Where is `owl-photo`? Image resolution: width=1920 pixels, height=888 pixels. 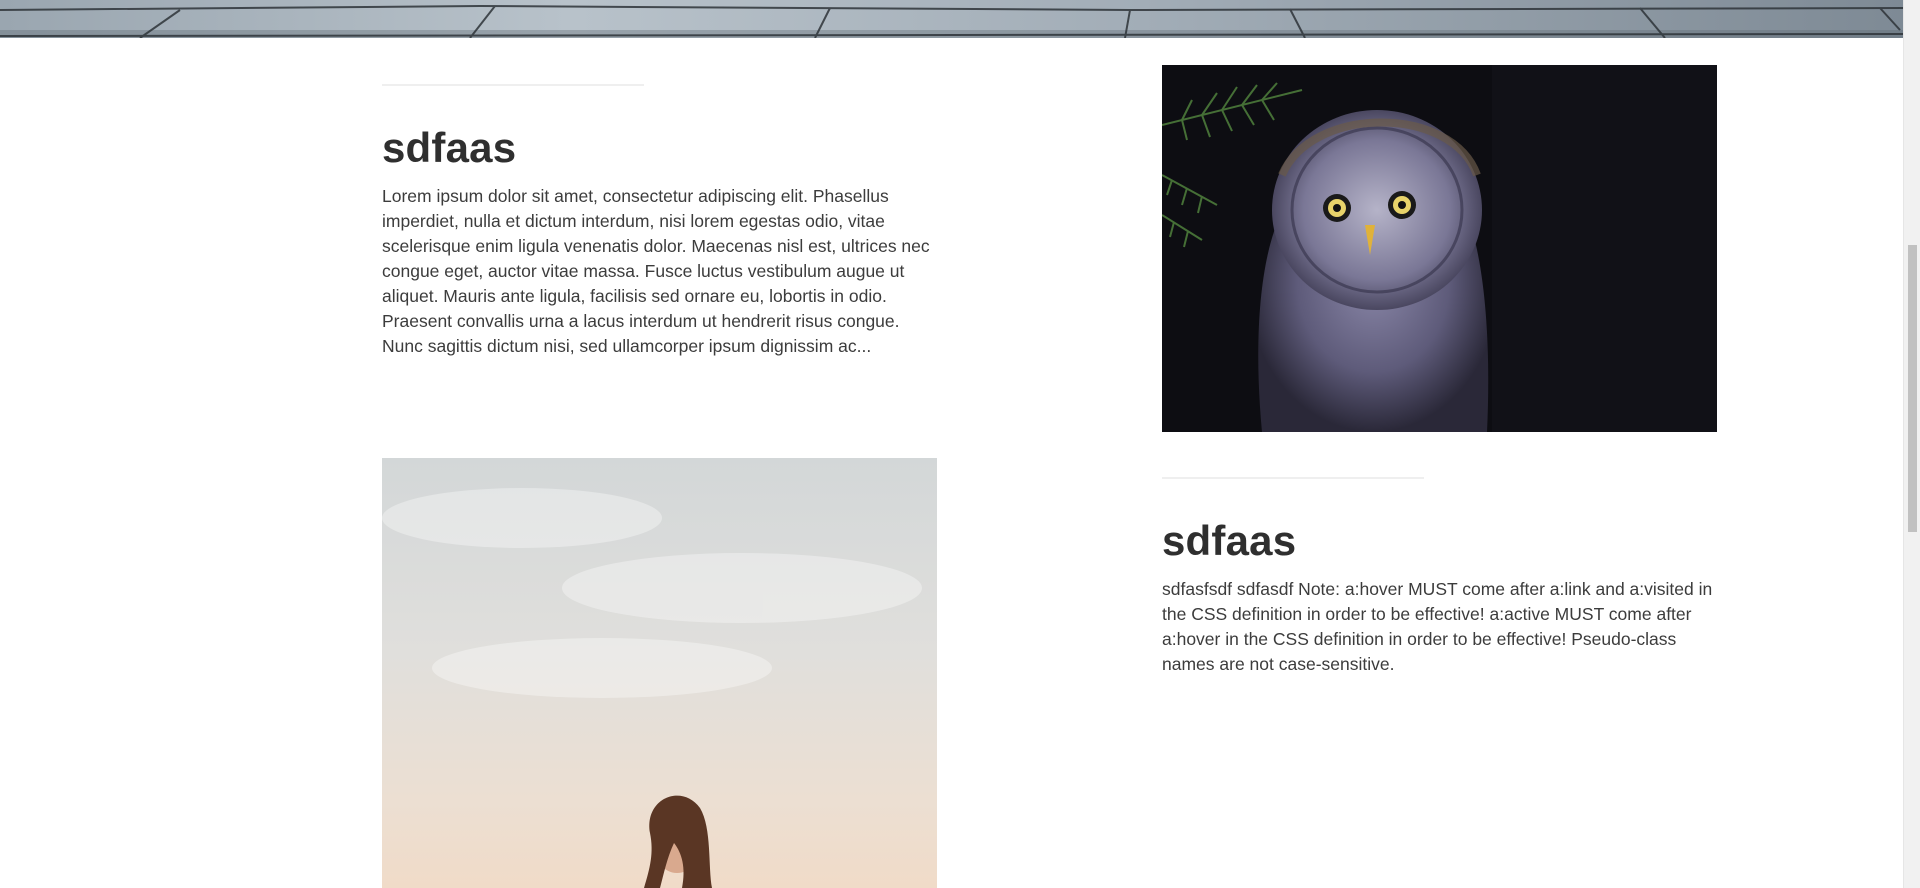 owl-photo is located at coordinates (1439, 248).